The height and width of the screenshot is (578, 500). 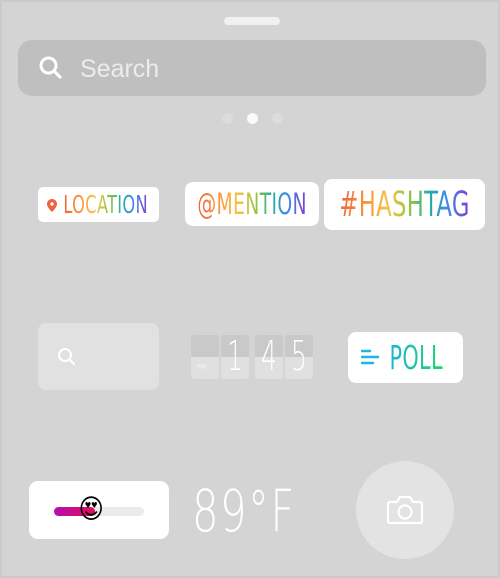 I want to click on emoji-slider-sticker: 😍, so click(x=99, y=510).